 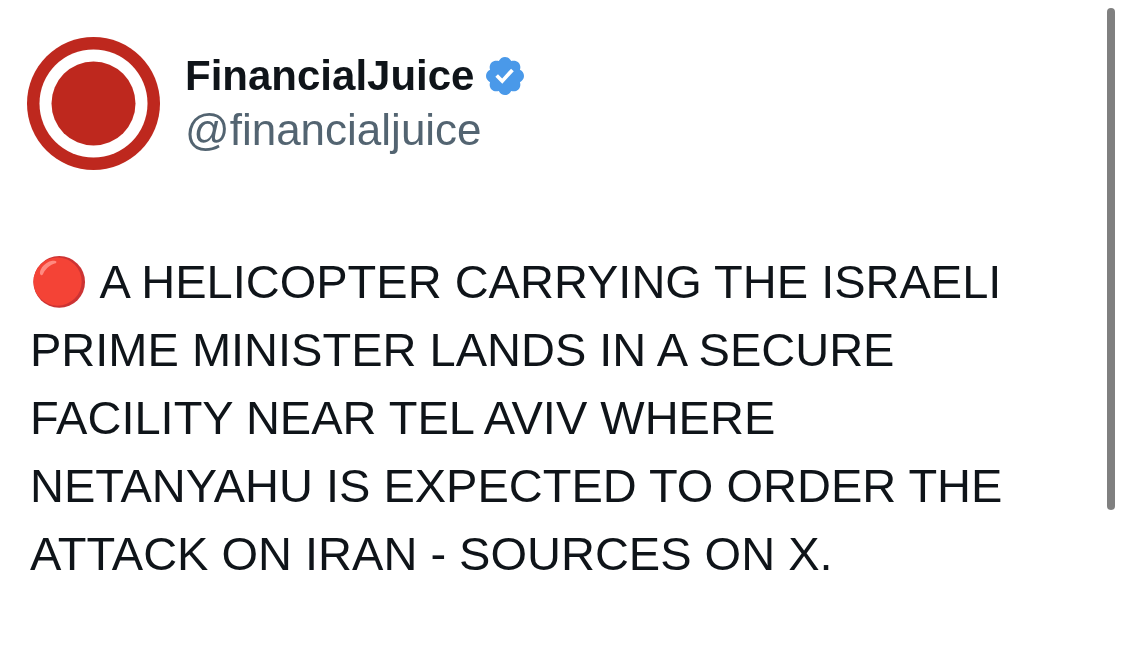 I want to click on author-handle: @financialjuice, so click(x=333, y=130).